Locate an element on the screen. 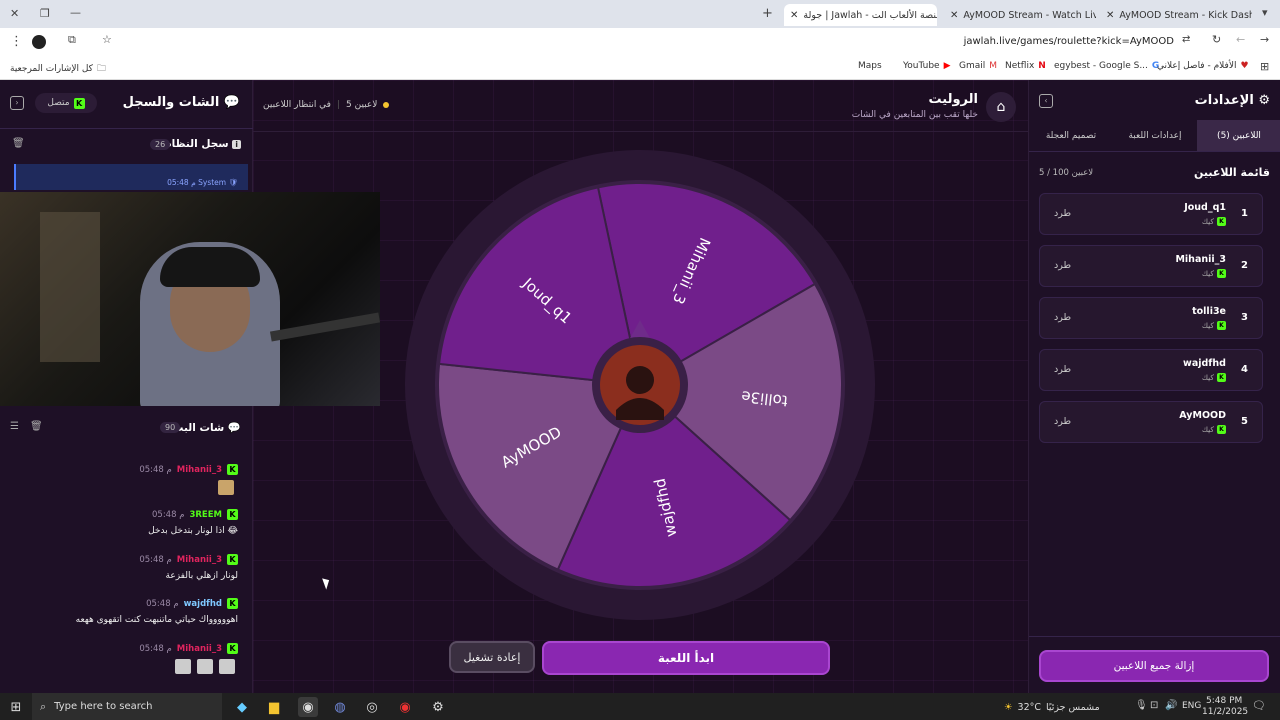 The height and width of the screenshot is (720, 1280). taskbar-search: ⌕ Type here to search is located at coordinates (127, 706).